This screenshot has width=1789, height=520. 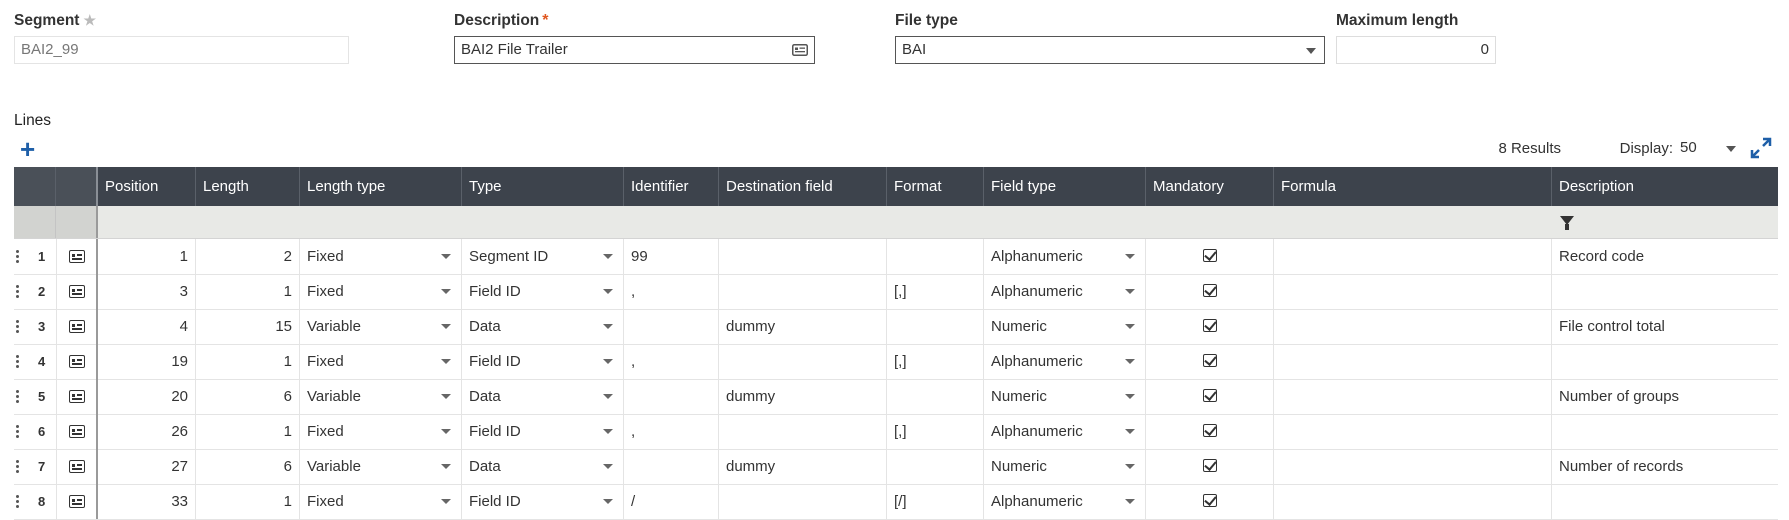 What do you see at coordinates (35, 256) in the screenshot?
I see `row-handle: 1` at bounding box center [35, 256].